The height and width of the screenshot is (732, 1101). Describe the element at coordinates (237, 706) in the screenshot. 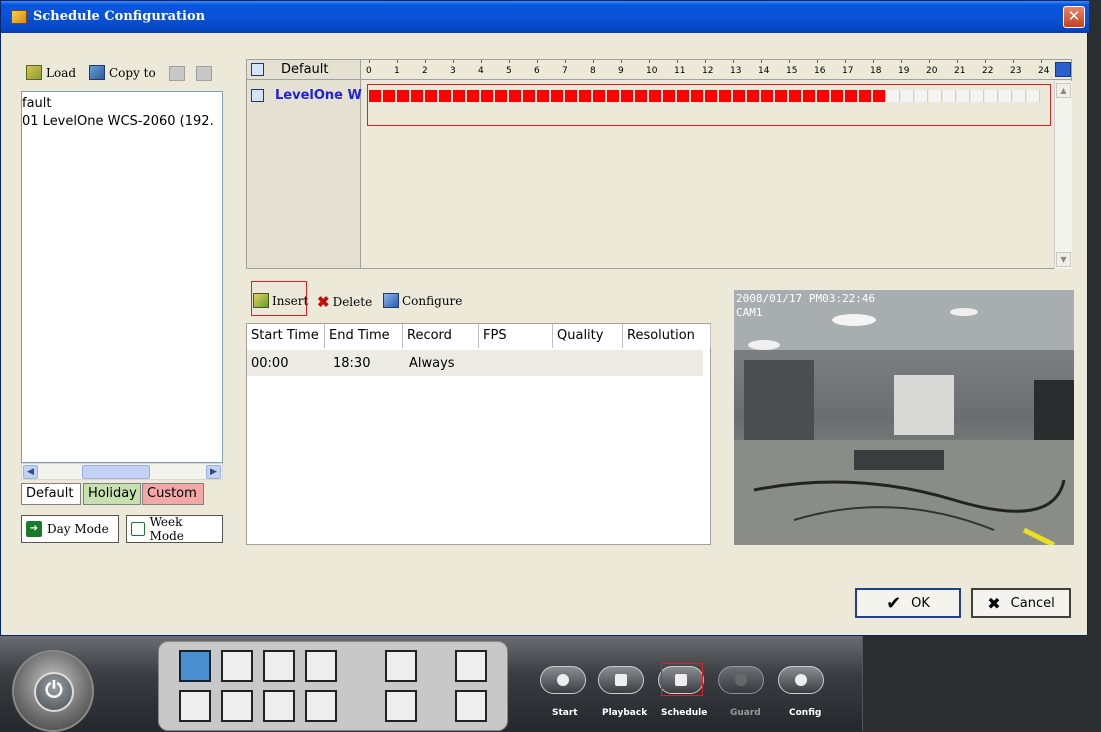

I see `layout-16-icon` at that location.